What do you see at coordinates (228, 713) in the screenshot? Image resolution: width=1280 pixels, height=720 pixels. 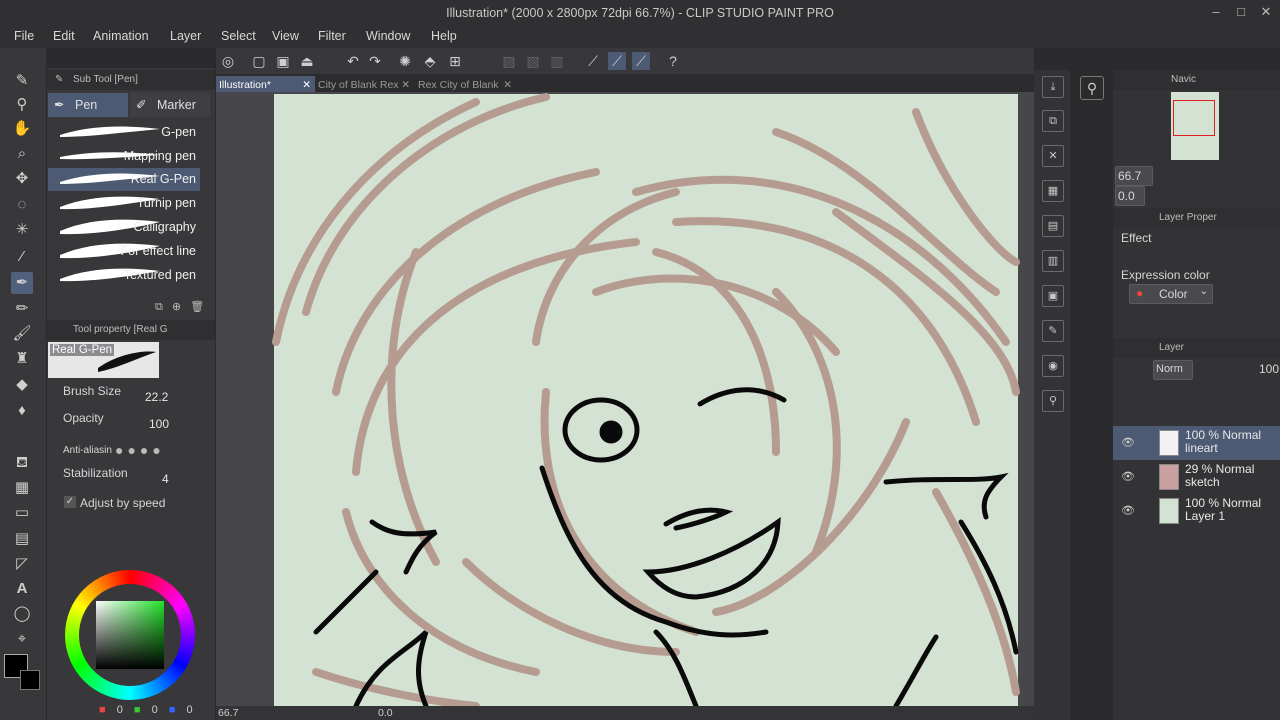 I see `status-zoom-value: 66.7` at bounding box center [228, 713].